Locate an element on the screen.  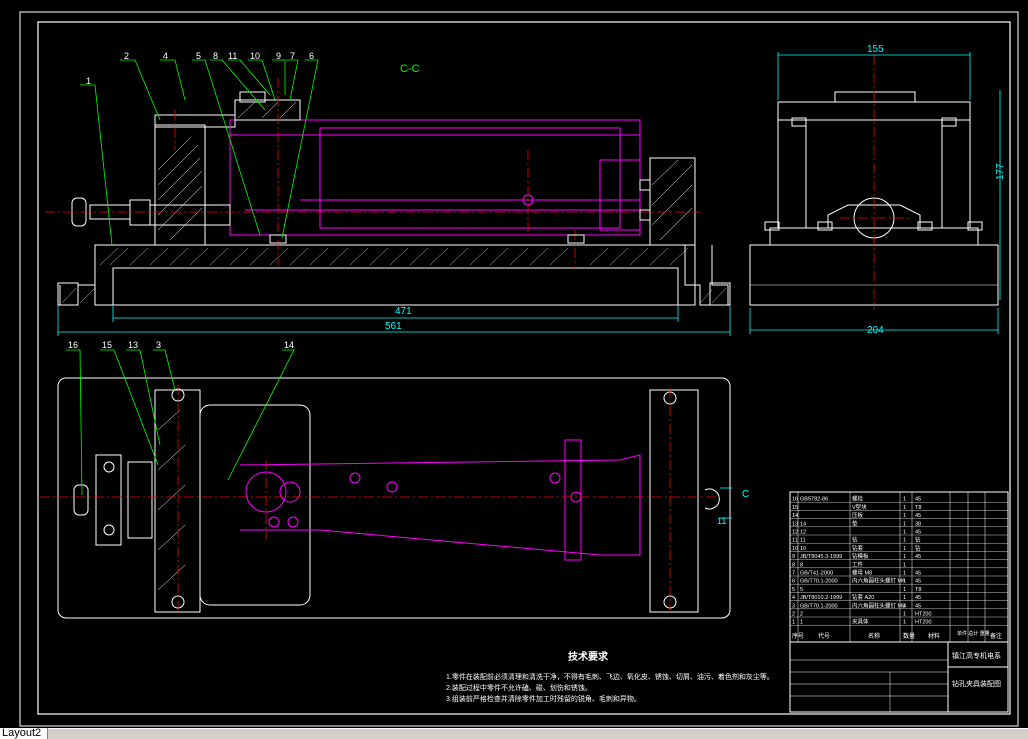
bom-cell-code: 8 is located at coordinates (801, 565).